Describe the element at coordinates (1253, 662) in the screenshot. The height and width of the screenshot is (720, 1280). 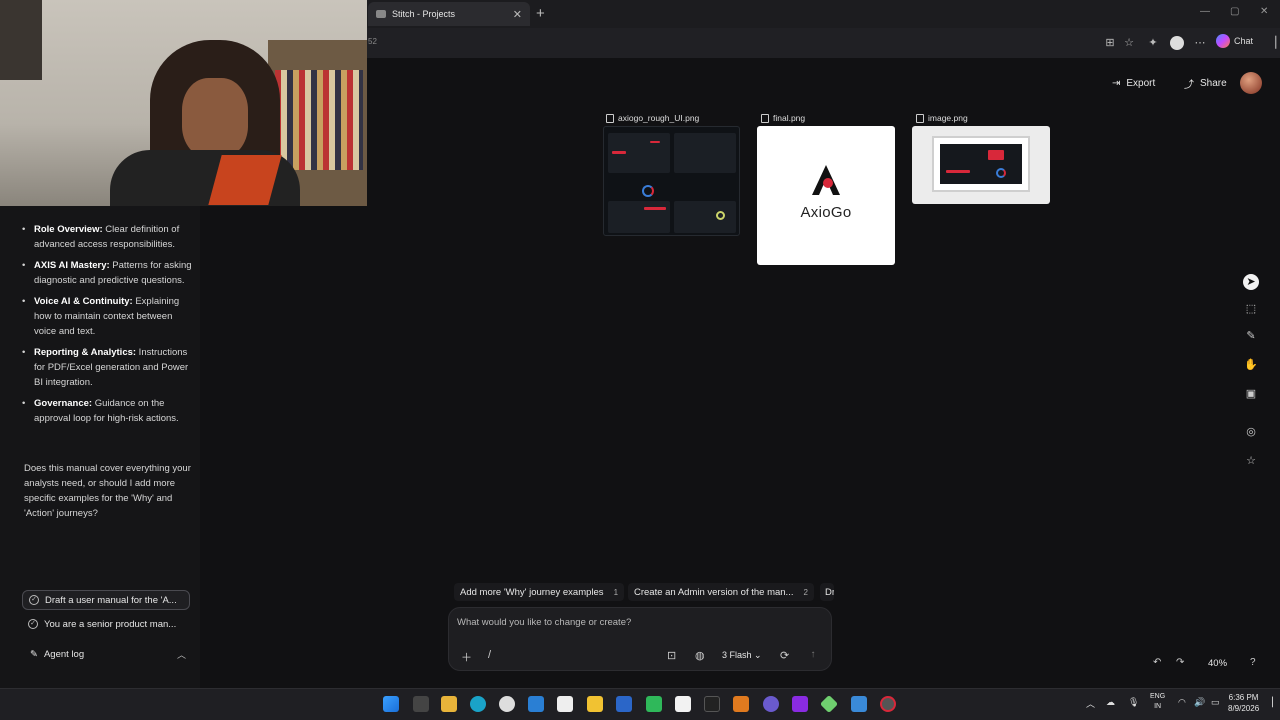
I see `help-icon: ?` at that location.